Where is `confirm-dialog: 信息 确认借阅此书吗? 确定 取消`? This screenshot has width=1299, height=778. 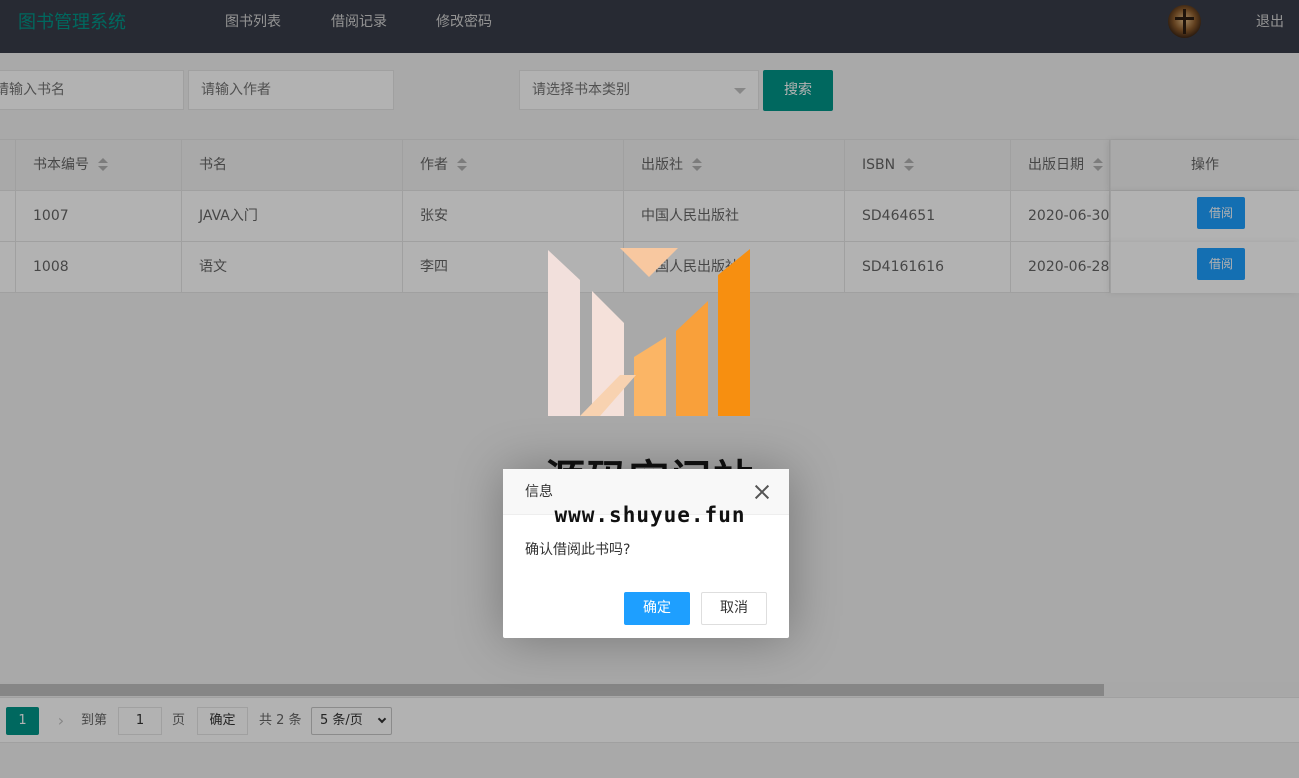
confirm-dialog: 信息 确认借阅此书吗? 确定 取消 is located at coordinates (646, 553).